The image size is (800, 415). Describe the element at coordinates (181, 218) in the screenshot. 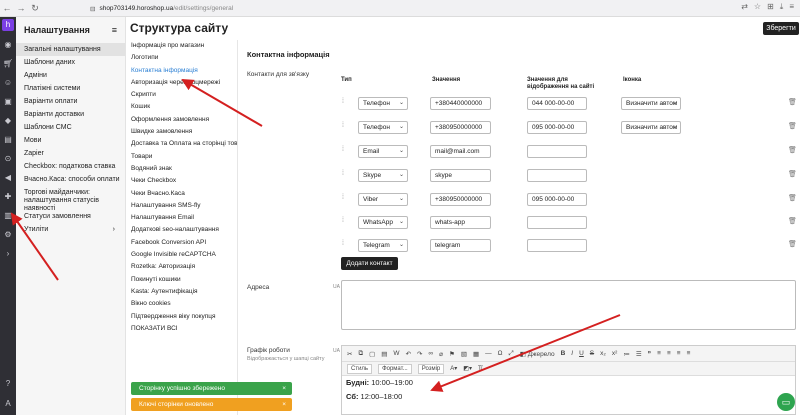

I see `menu-item: Налаштування Email` at that location.